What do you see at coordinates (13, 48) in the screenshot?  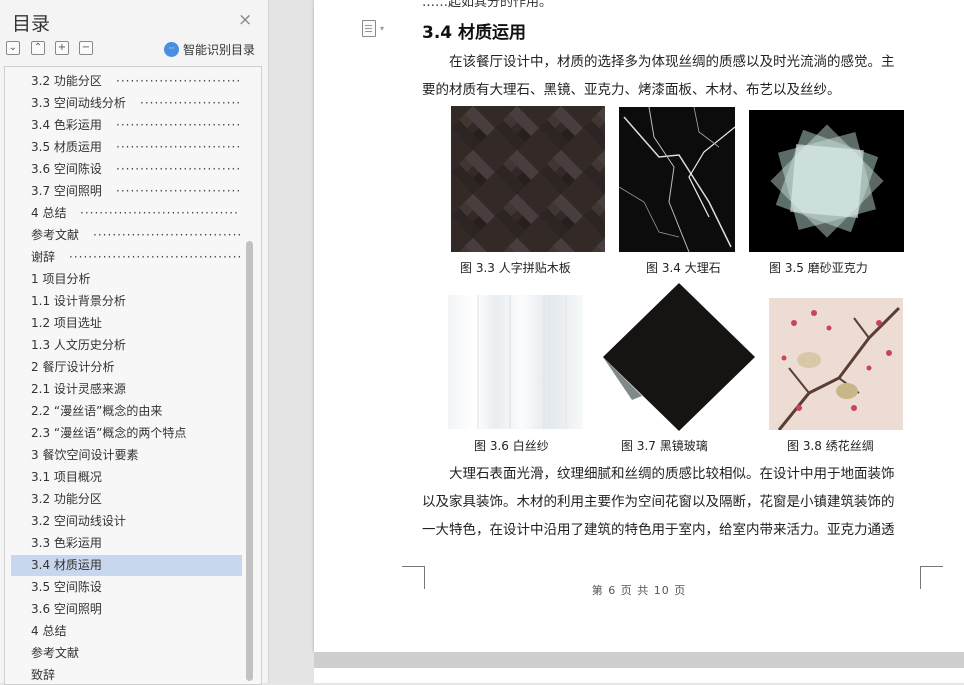 I see `expand-all-icon: ⌄` at bounding box center [13, 48].